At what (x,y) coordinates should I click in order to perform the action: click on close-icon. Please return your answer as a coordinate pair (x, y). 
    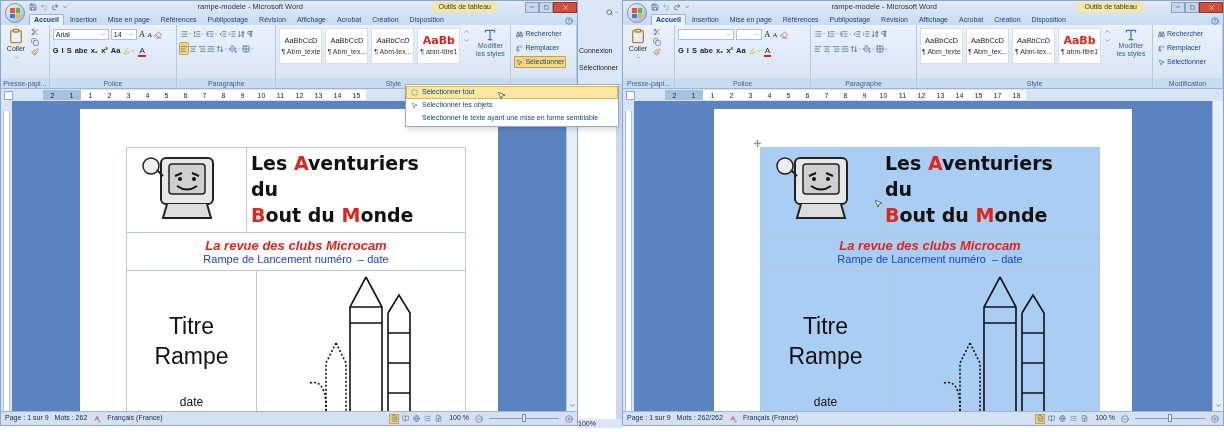
    Looking at the image, I should click on (565, 7).